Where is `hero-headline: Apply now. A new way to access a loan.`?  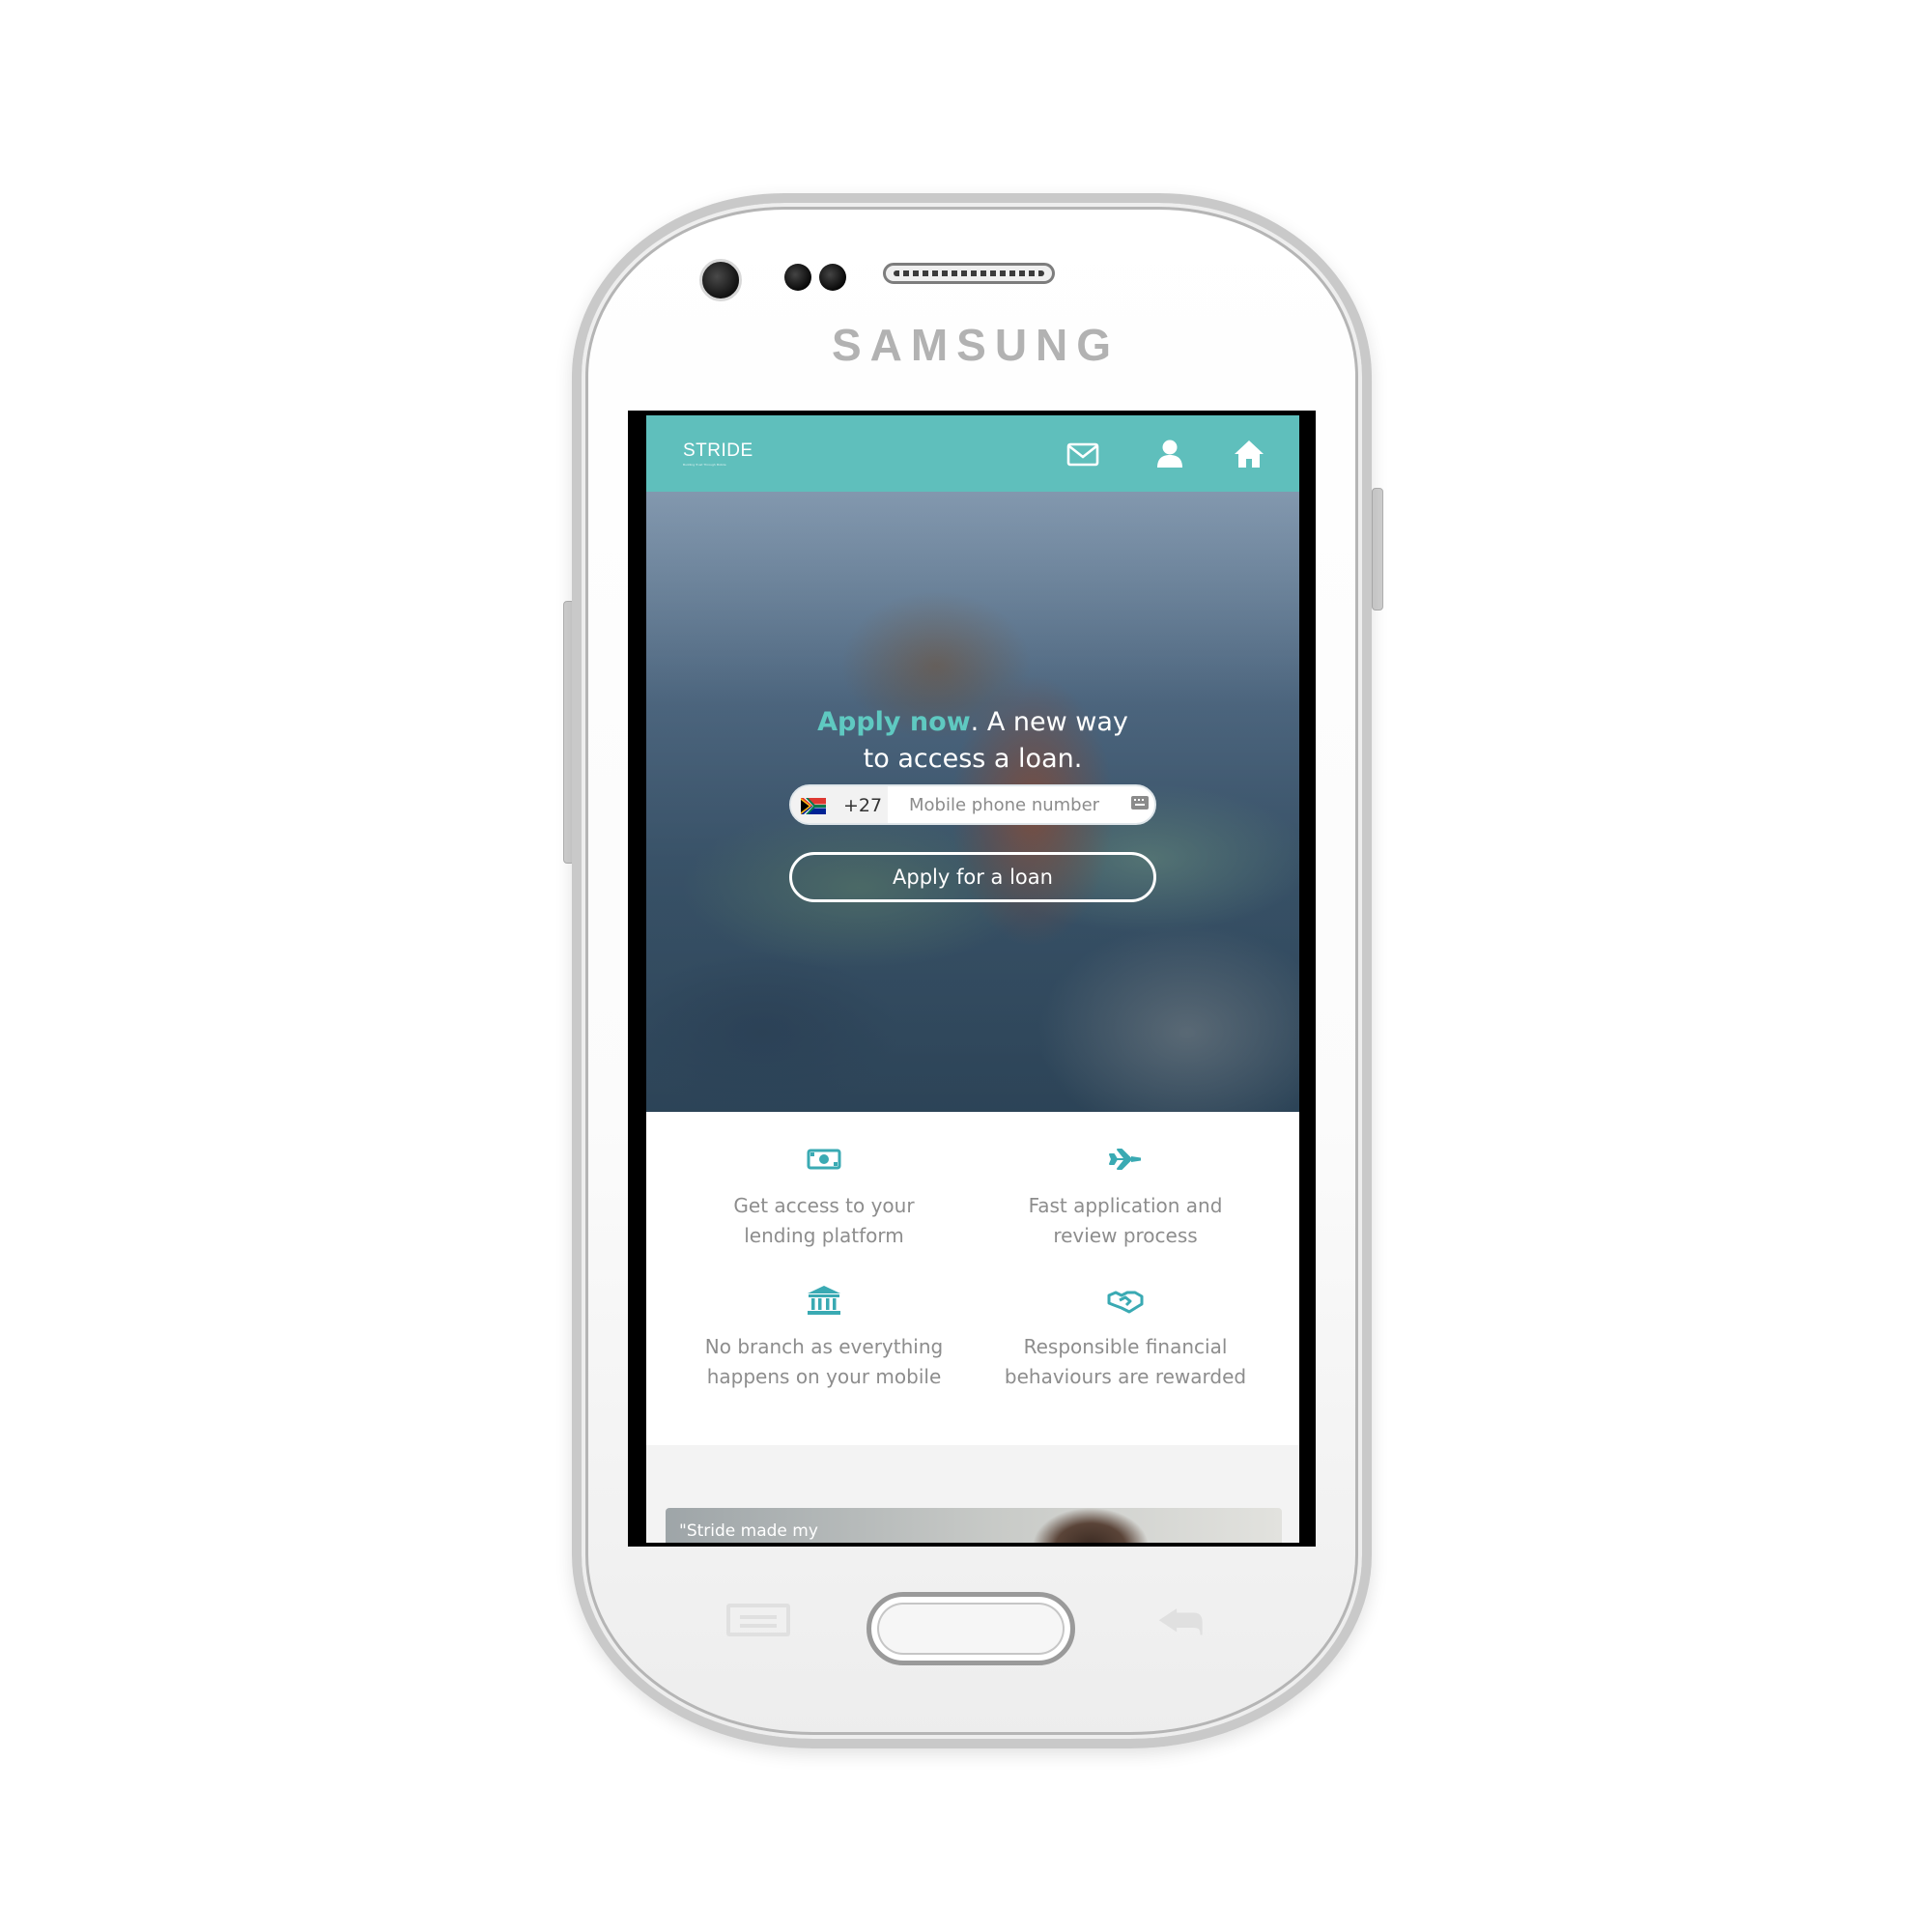 hero-headline: Apply now. A new way to access a loan. is located at coordinates (972, 741).